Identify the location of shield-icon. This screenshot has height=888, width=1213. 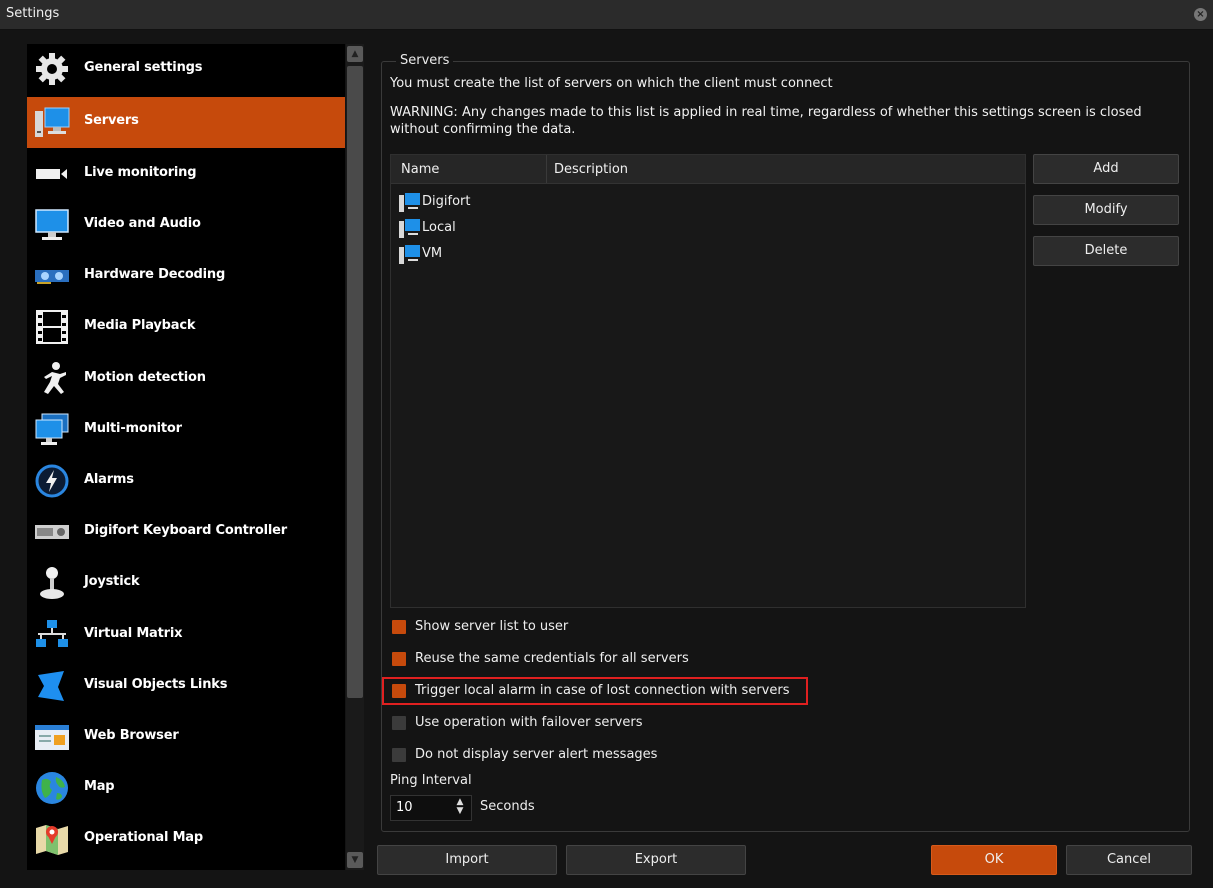
(51, 686).